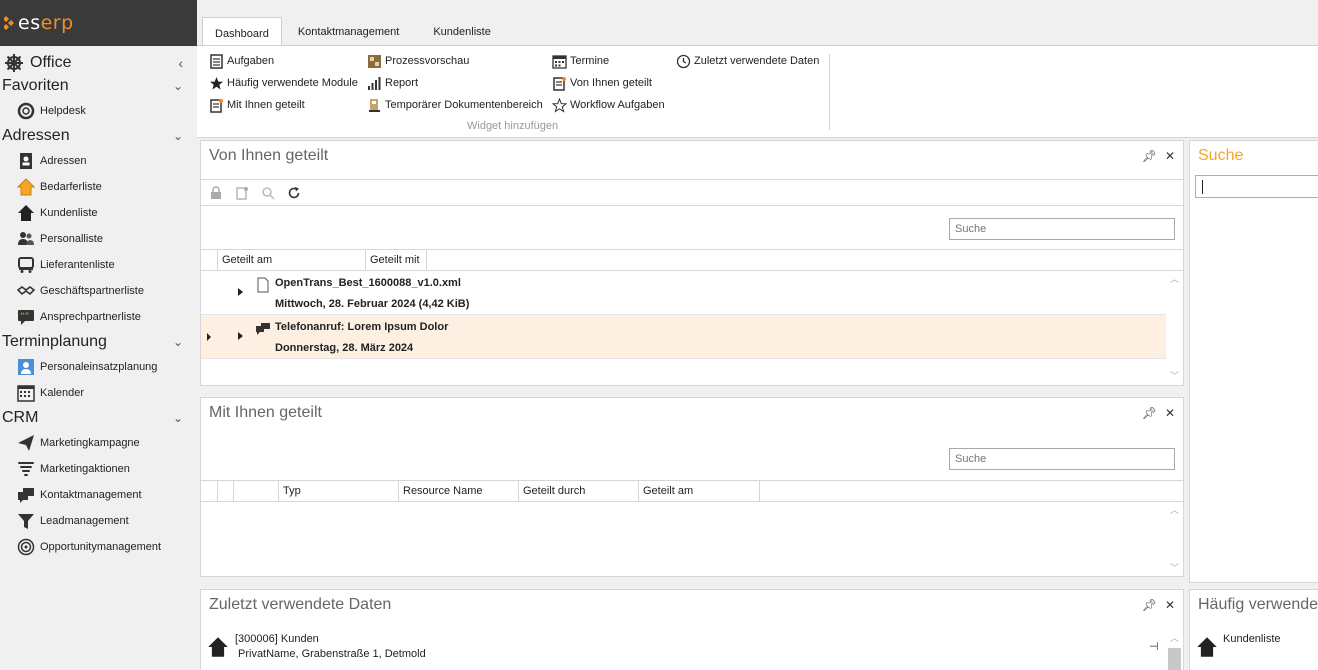 This screenshot has height=670, width=1318. What do you see at coordinates (1256, 186) in the screenshot?
I see `global-search-input` at bounding box center [1256, 186].